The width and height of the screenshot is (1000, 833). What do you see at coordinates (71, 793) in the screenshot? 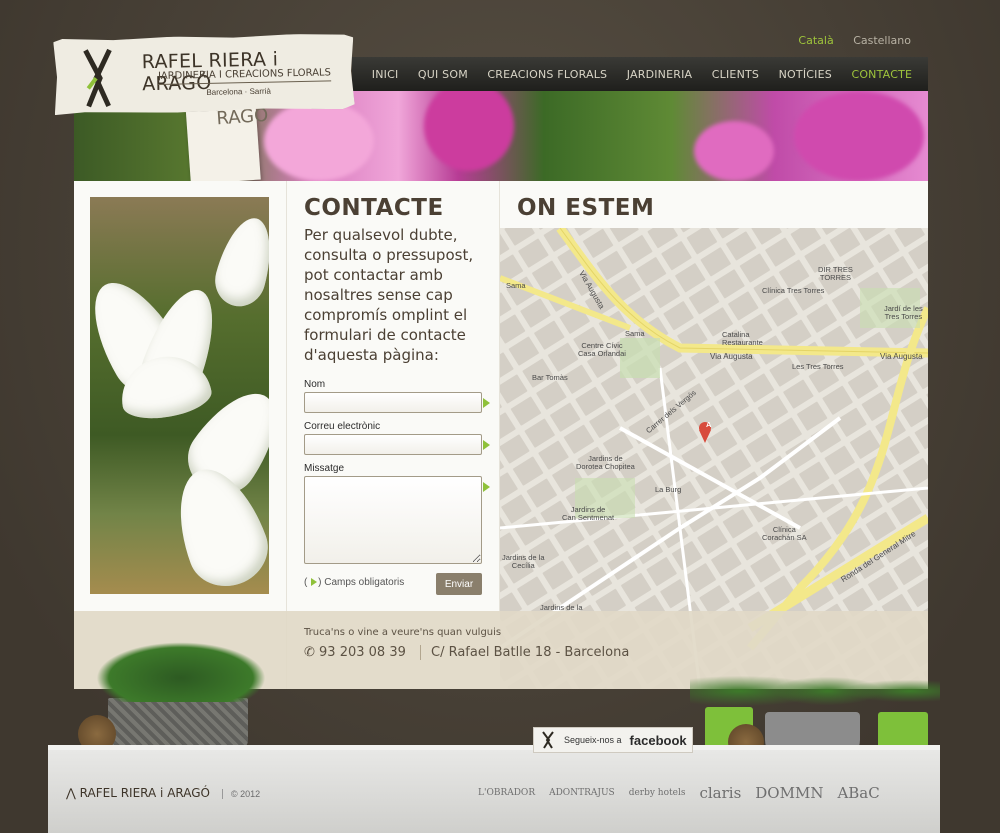
I see `footer-shears-icon: ⋀` at bounding box center [71, 793].